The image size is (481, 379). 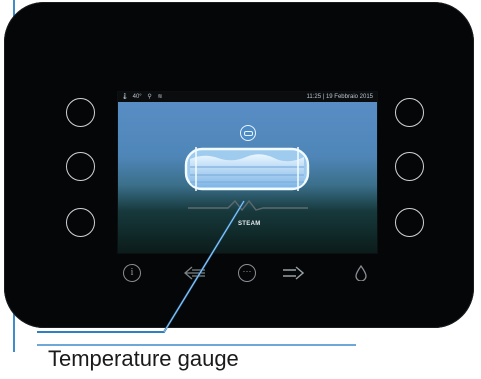 I want to click on tank-icon, so click(x=247, y=169).